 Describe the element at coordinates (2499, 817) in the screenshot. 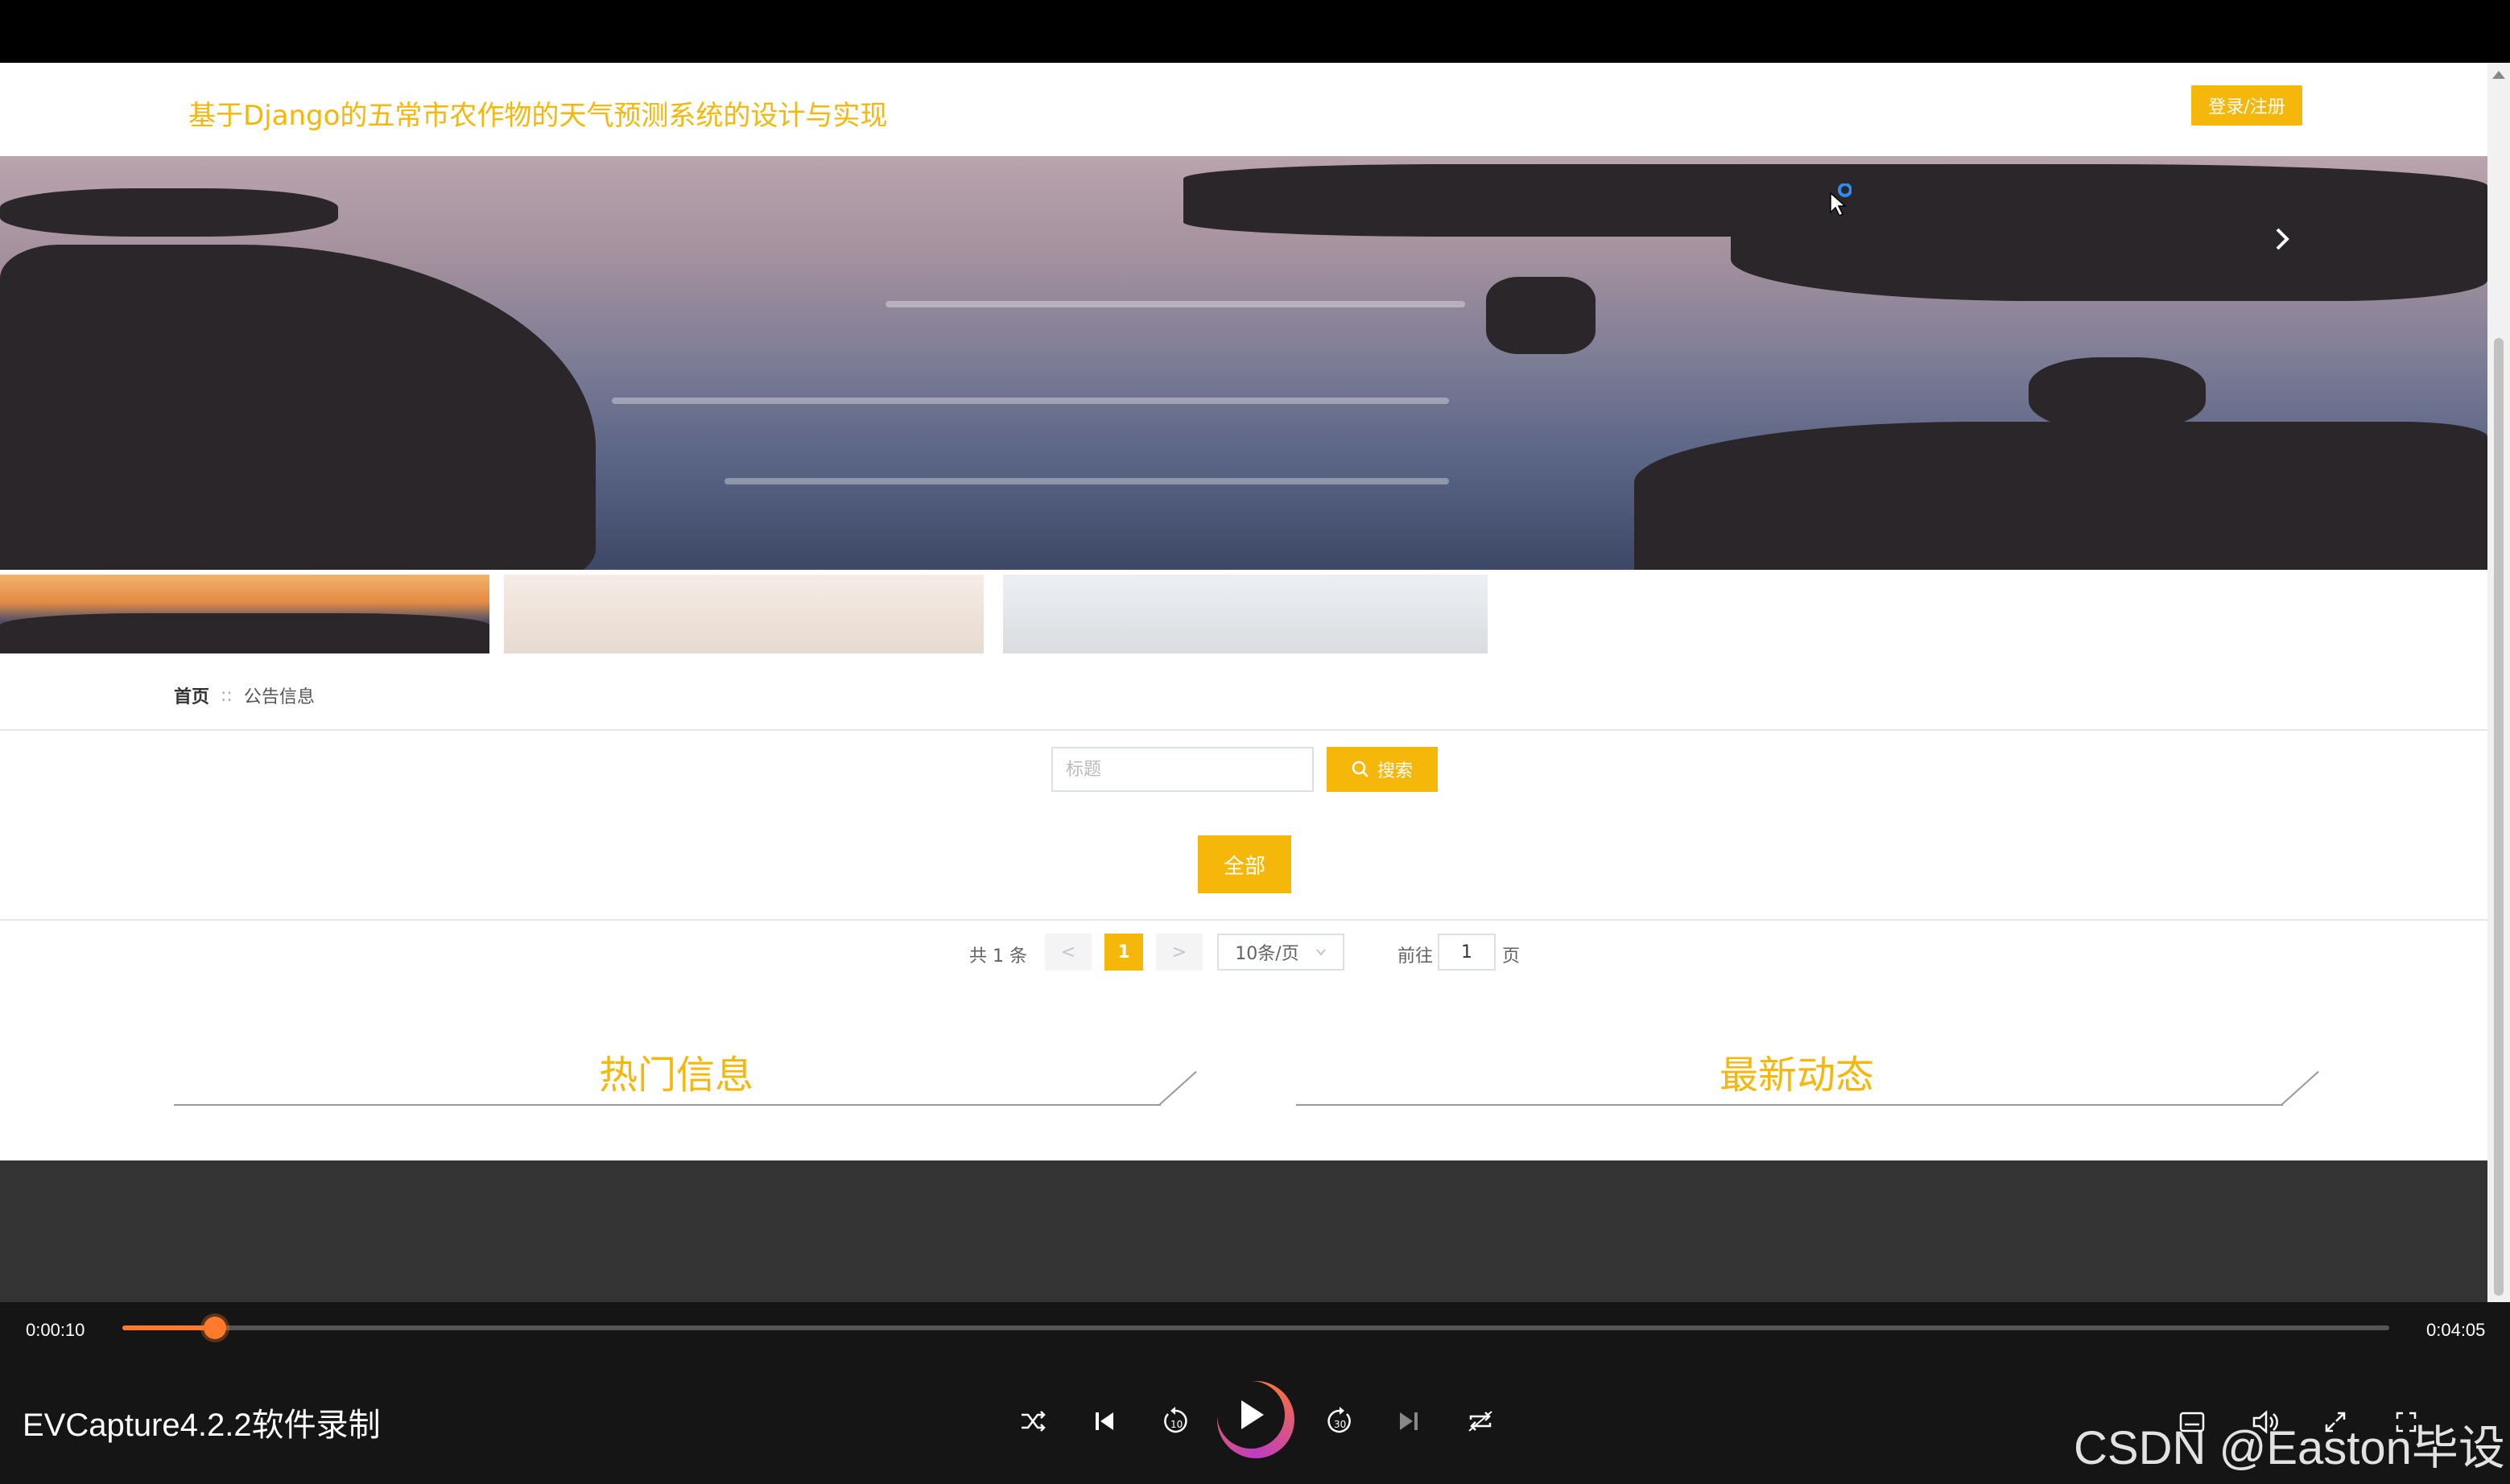

I see `scrollbar-thumb` at that location.